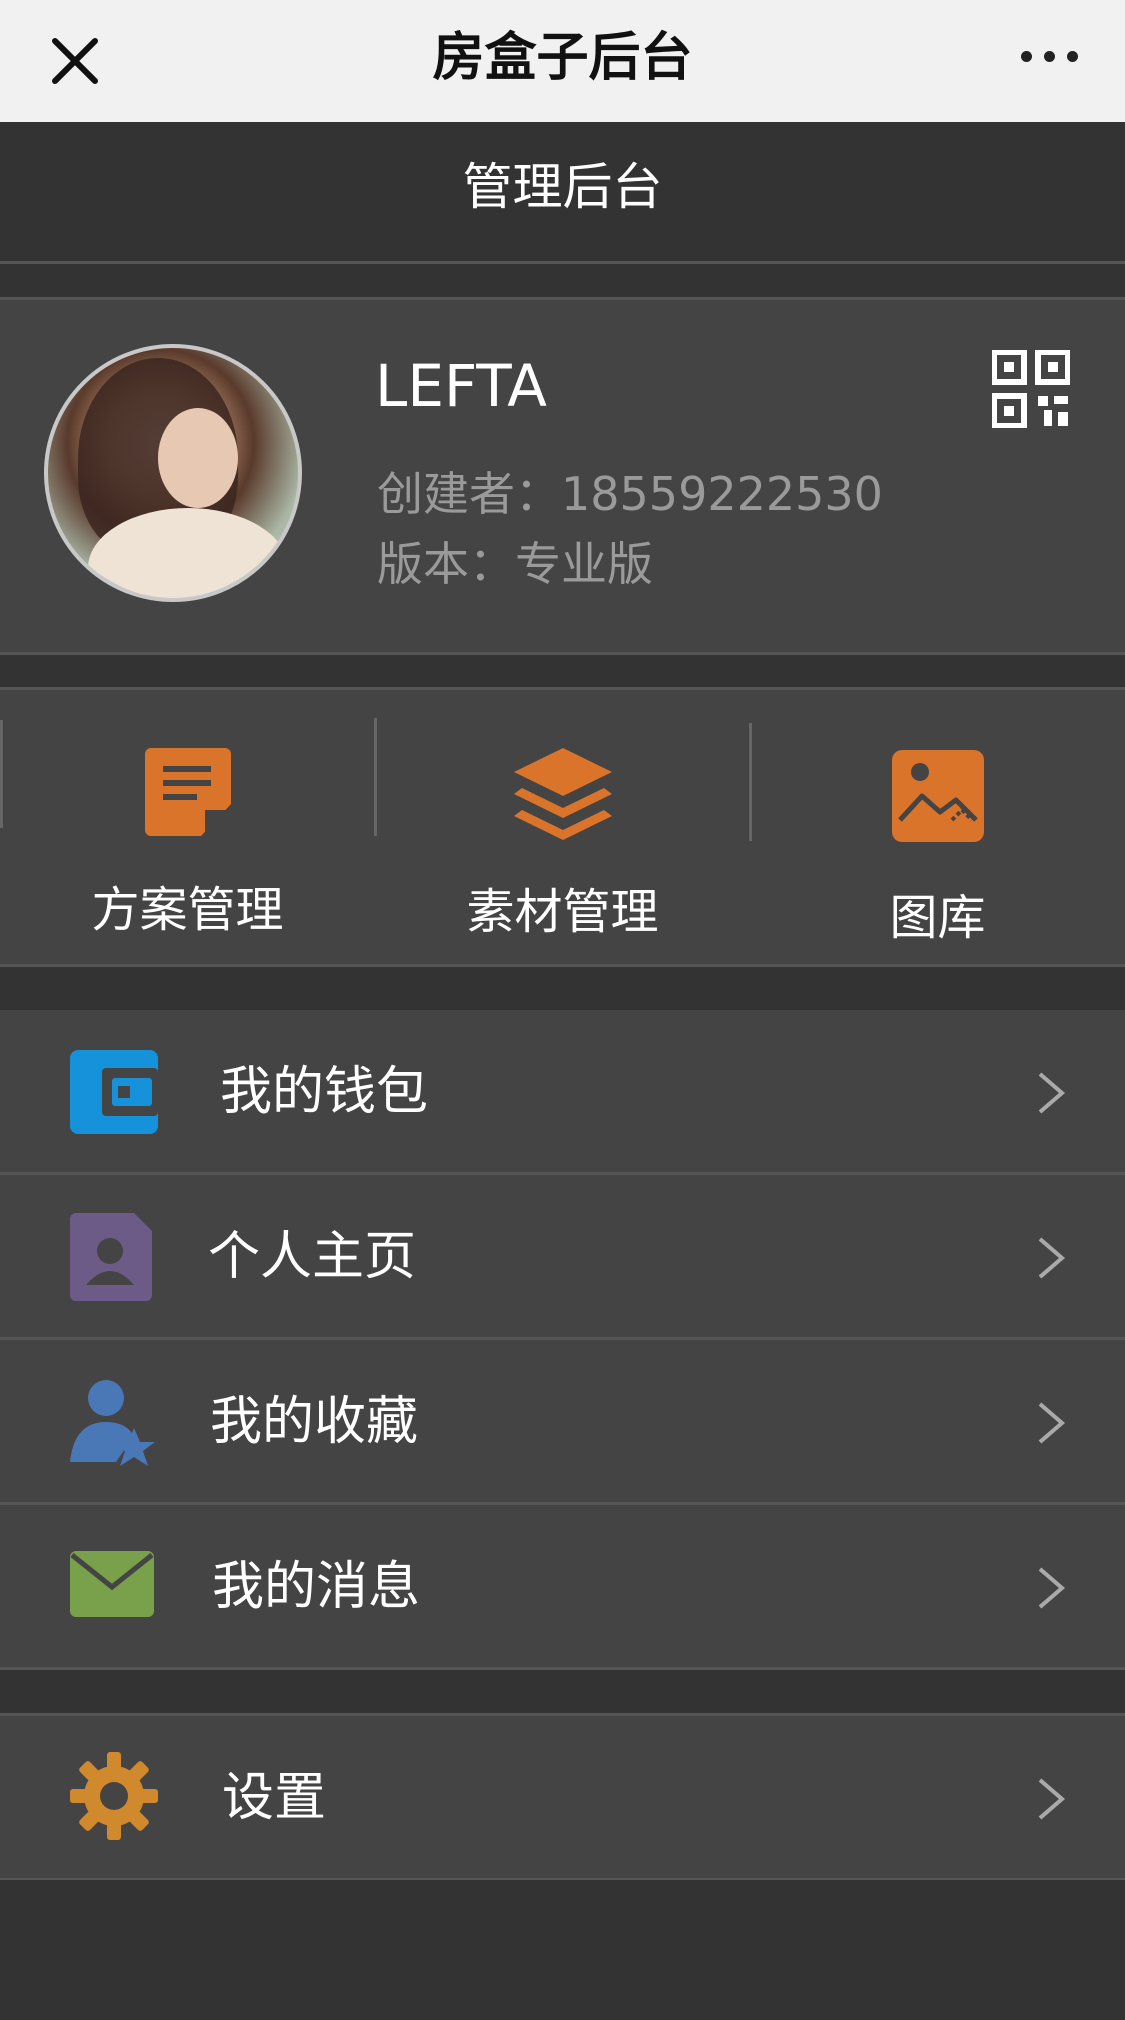 This screenshot has width=1125, height=2020. Describe the element at coordinates (187, 792) in the screenshot. I see `document-icon` at that location.